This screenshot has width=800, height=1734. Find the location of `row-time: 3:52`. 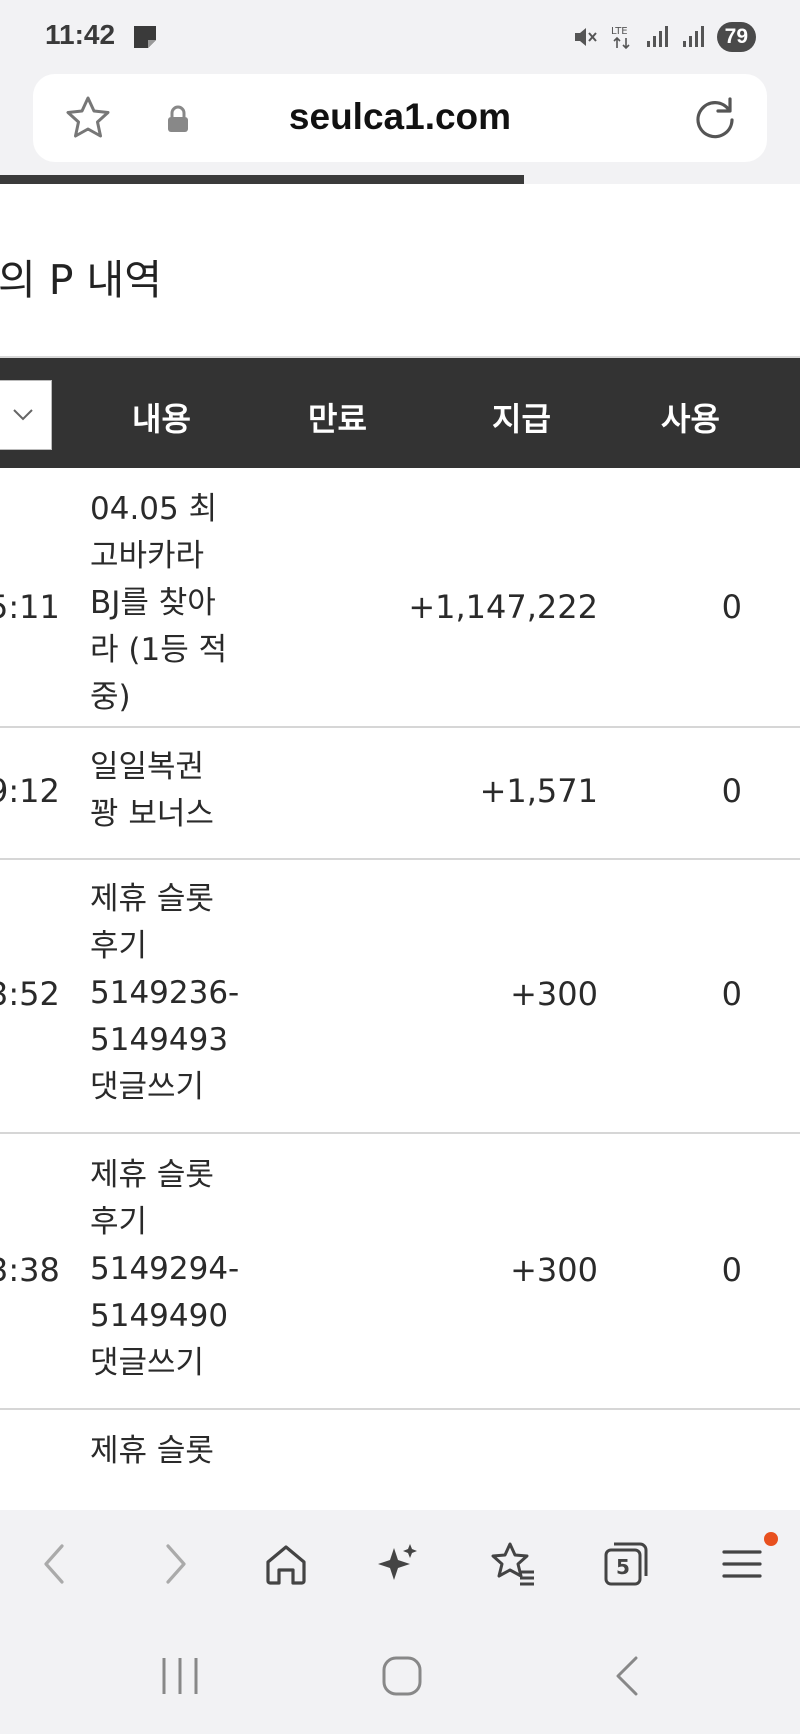

row-time: 3:52 is located at coordinates (30, 994).